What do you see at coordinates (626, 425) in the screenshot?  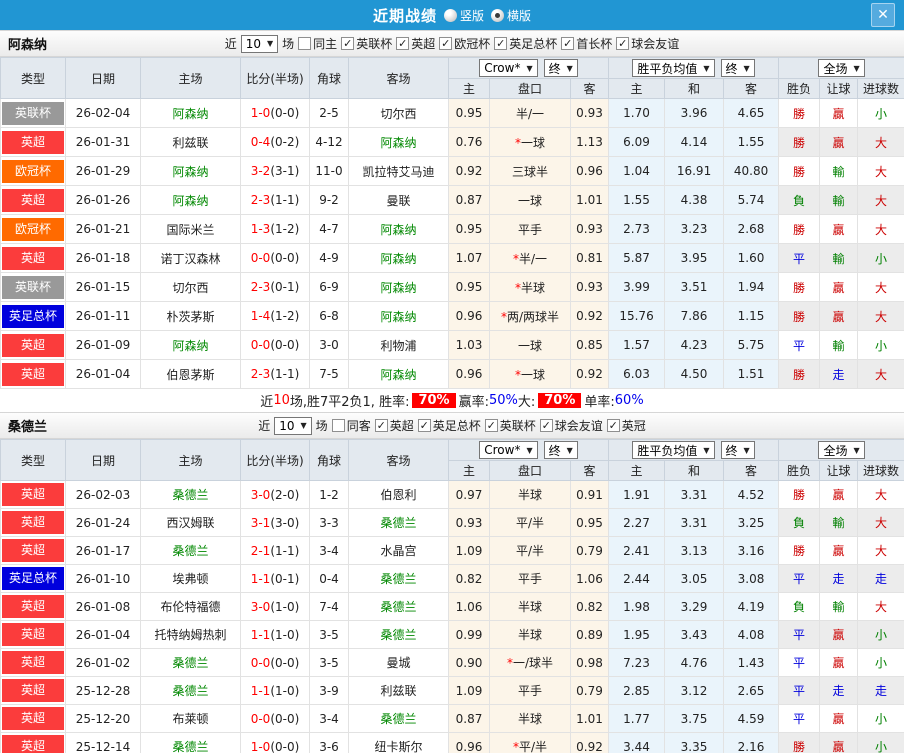 I see `league-filter: ✓ 英冠` at bounding box center [626, 425].